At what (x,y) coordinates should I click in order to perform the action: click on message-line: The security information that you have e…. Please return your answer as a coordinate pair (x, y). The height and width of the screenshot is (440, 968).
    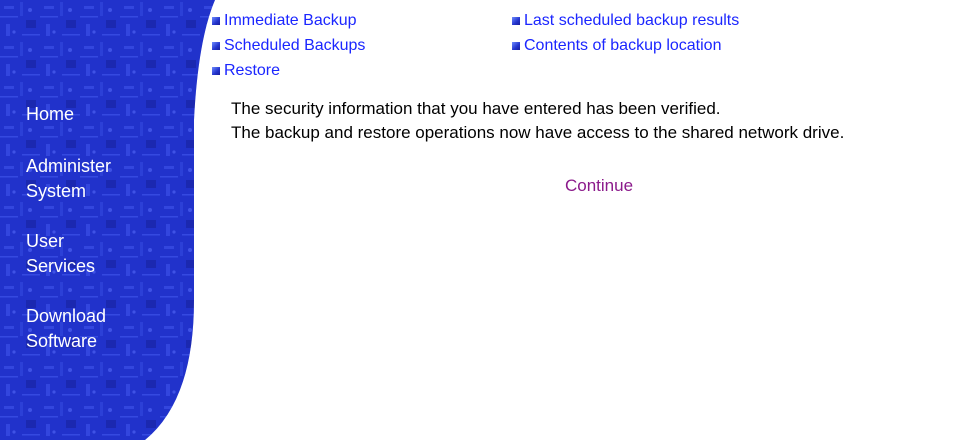
    Looking at the image, I should click on (476, 108).